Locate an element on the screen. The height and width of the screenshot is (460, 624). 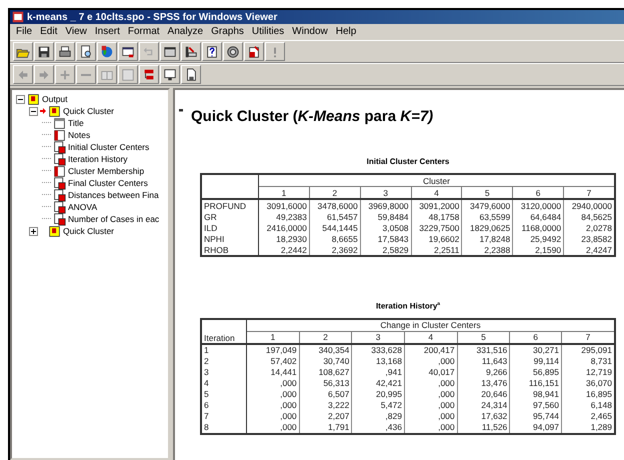
menu-item: Edit is located at coordinates (49, 31).